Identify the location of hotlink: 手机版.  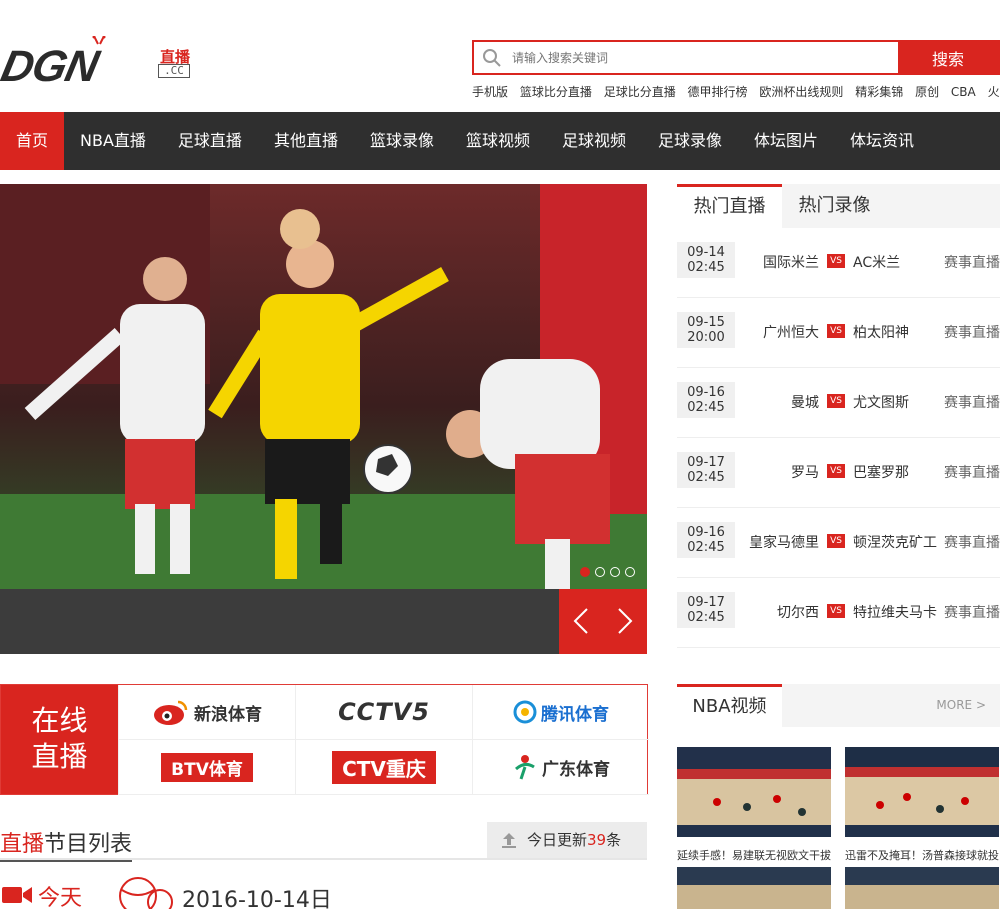
(490, 92).